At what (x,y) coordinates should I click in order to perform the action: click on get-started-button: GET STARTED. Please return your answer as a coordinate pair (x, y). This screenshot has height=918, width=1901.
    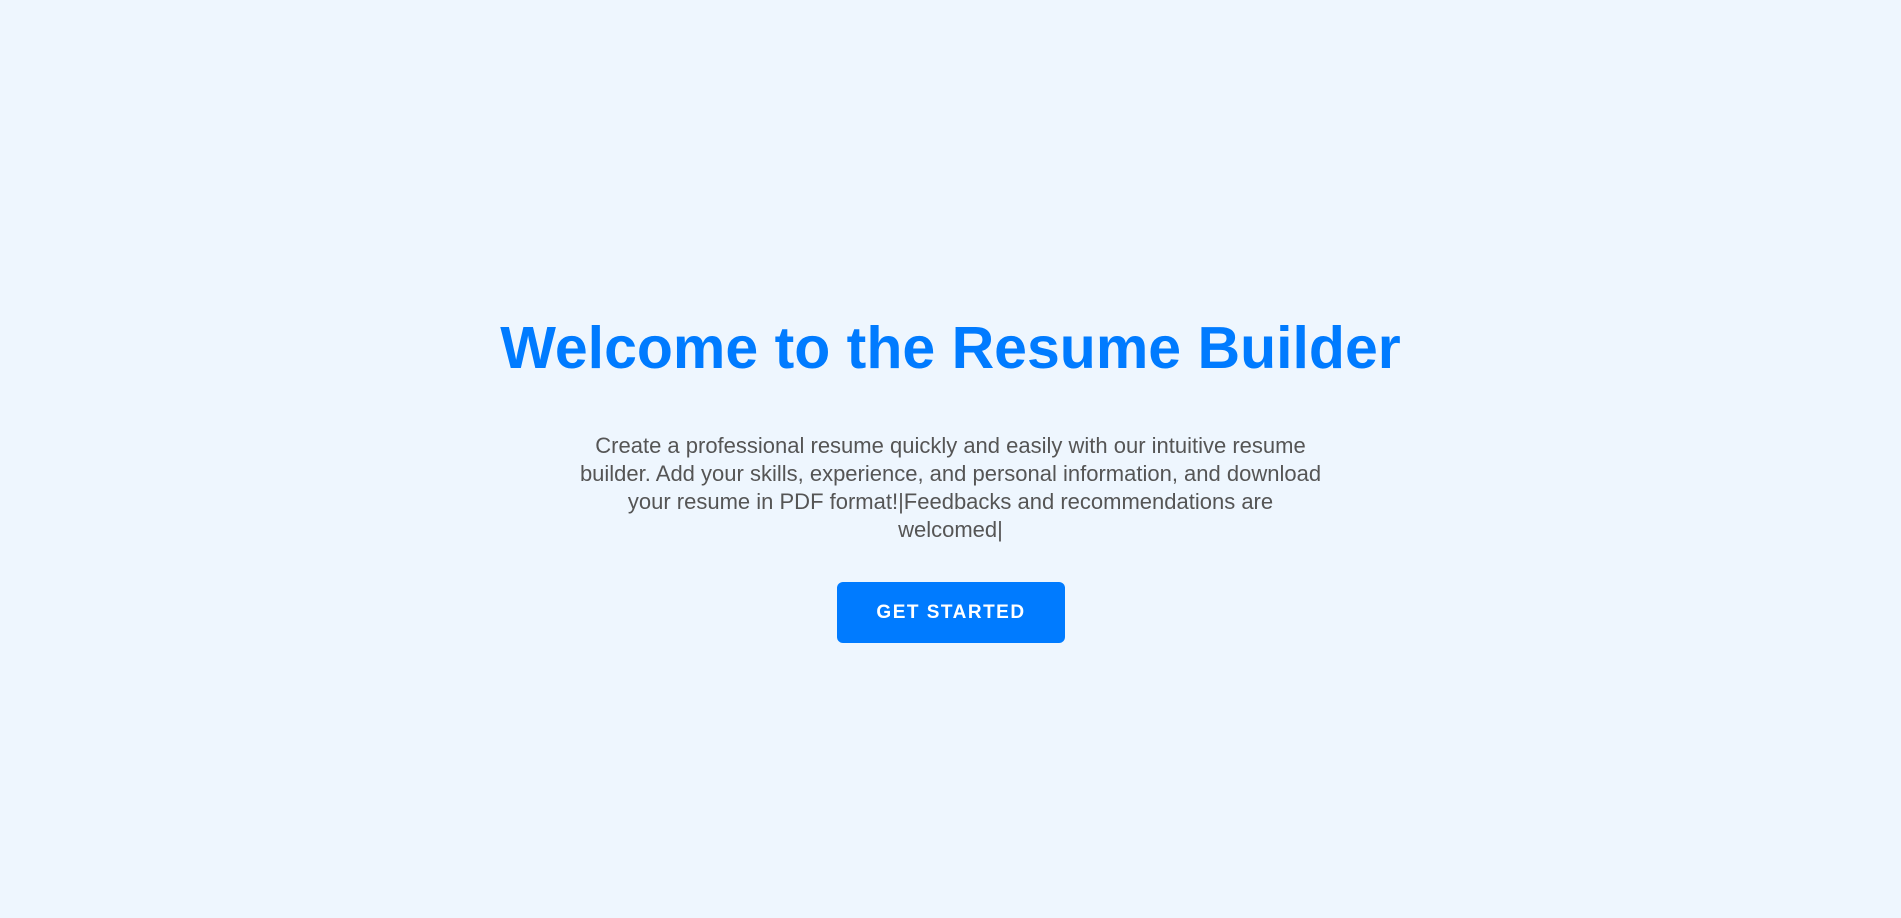
    Looking at the image, I should click on (951, 612).